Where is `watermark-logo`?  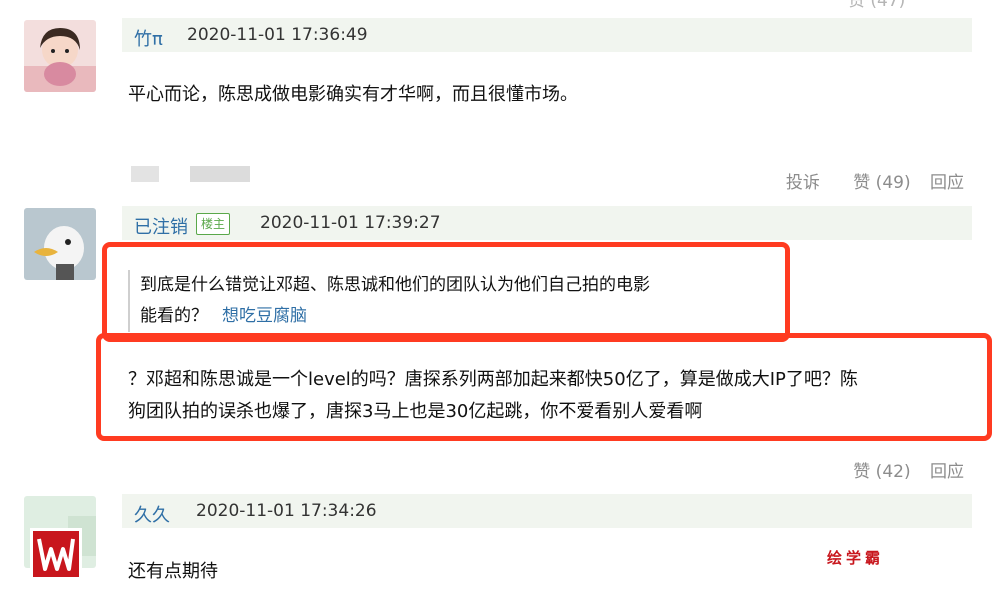
watermark-logo is located at coordinates (56, 554).